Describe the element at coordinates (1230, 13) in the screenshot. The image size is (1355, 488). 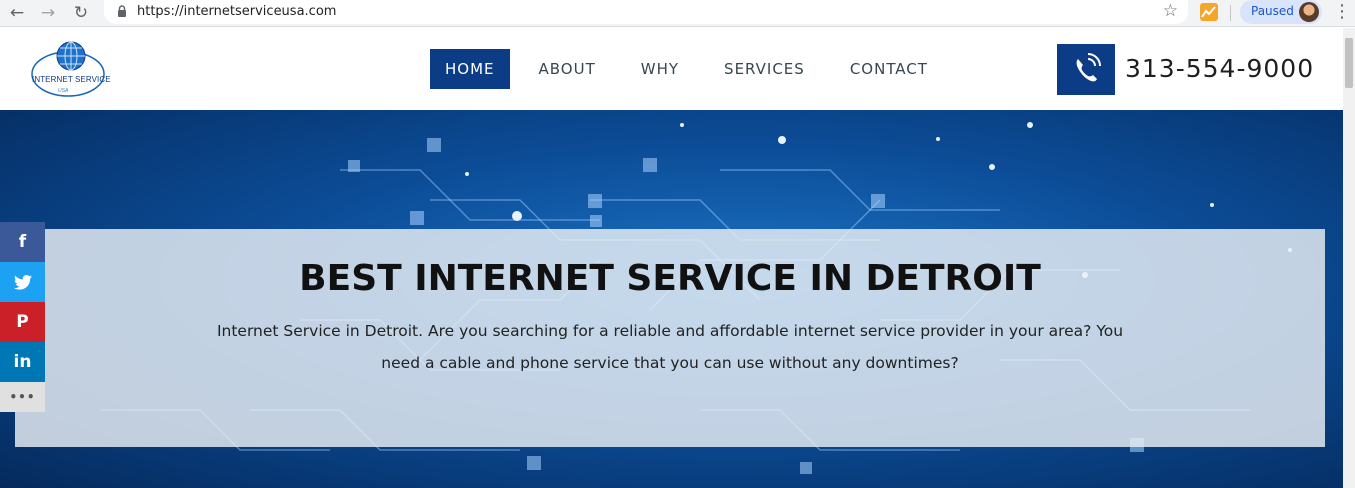
I see `toolbar-divider` at that location.